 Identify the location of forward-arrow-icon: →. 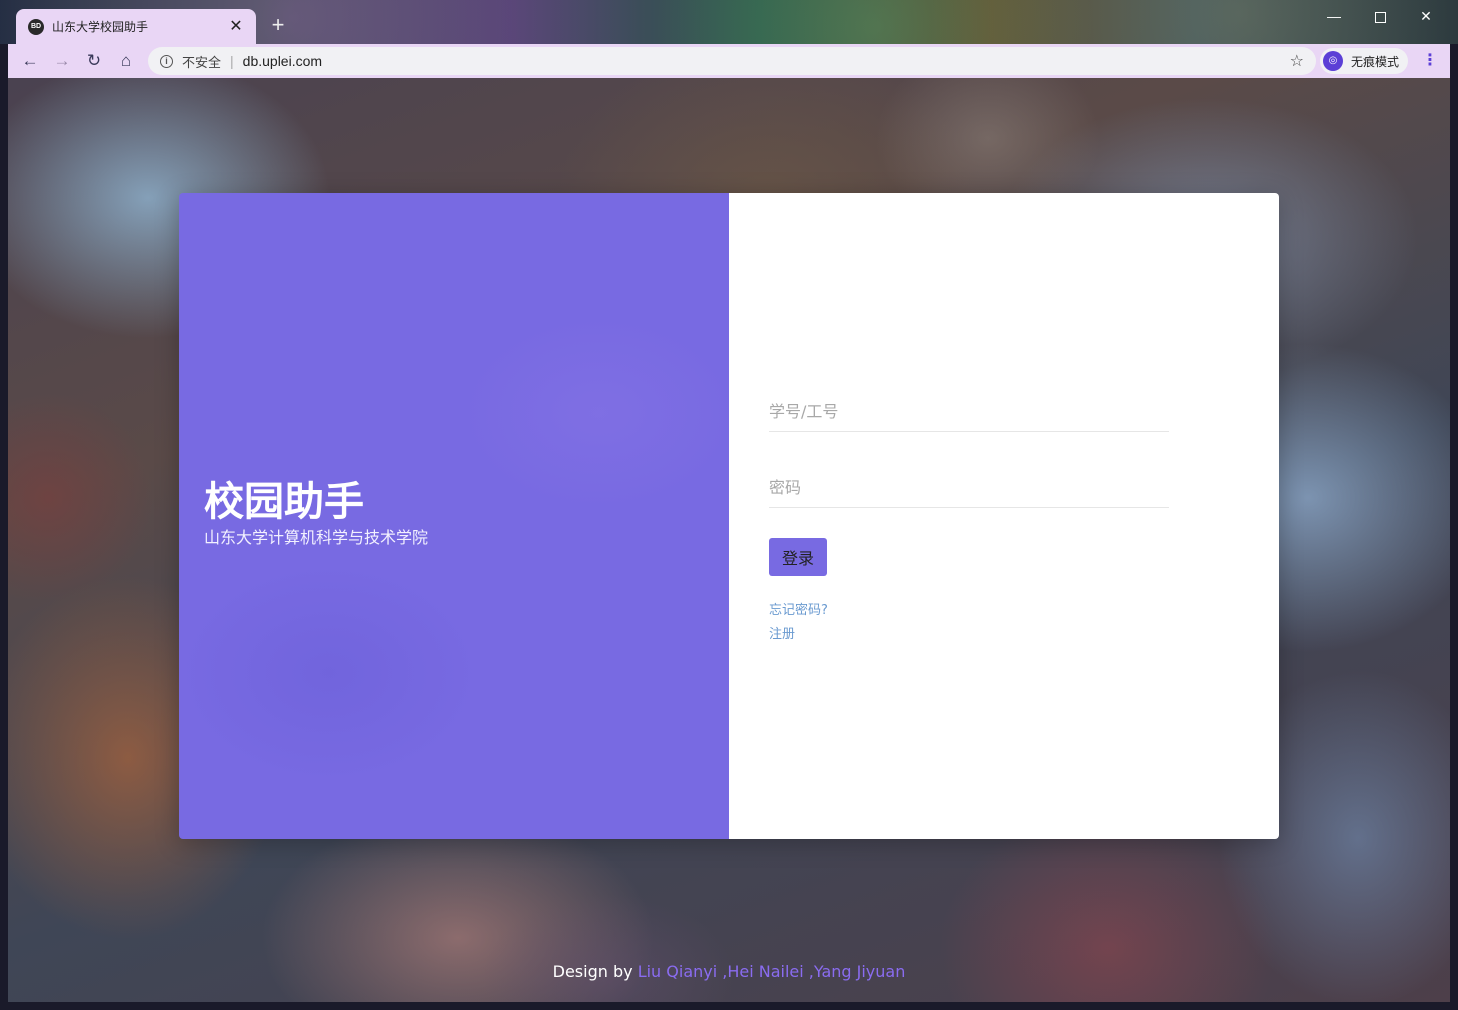
(62, 61).